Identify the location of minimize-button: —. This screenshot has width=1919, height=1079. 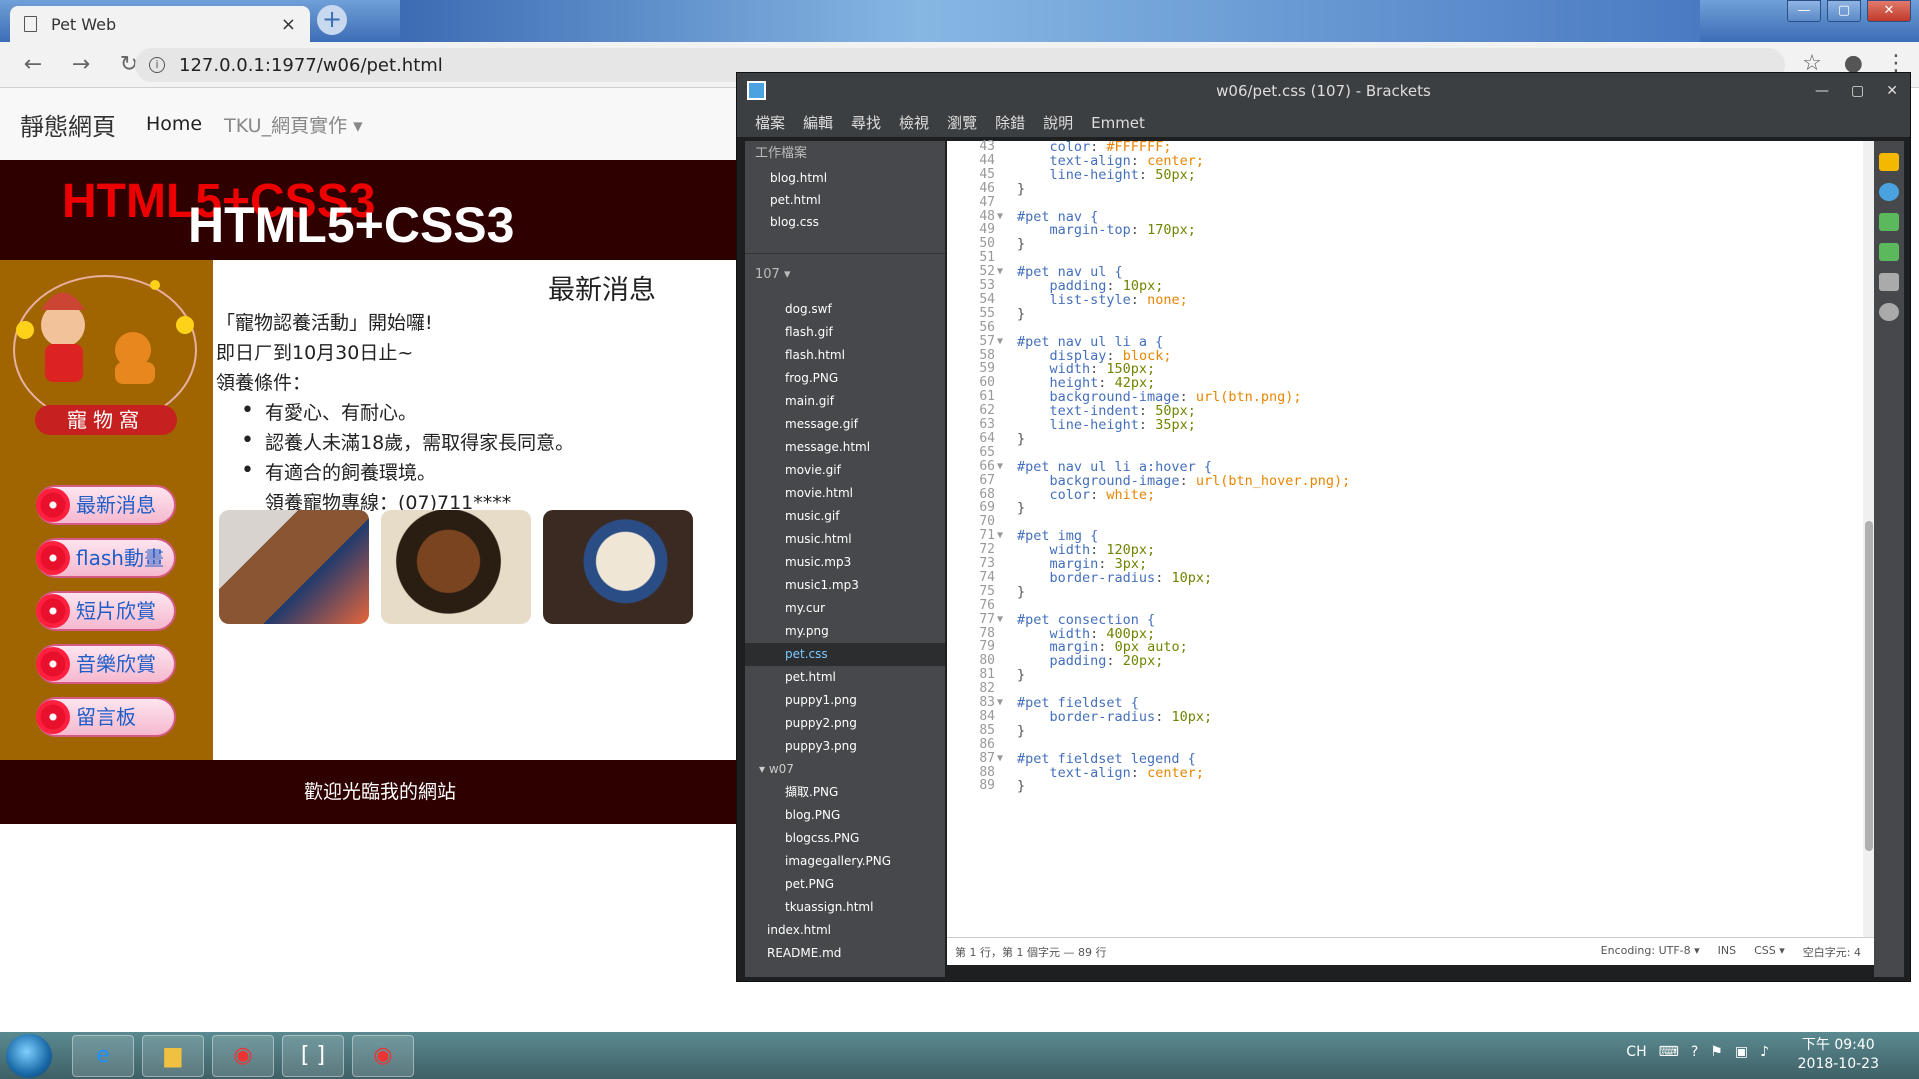
(1804, 11).